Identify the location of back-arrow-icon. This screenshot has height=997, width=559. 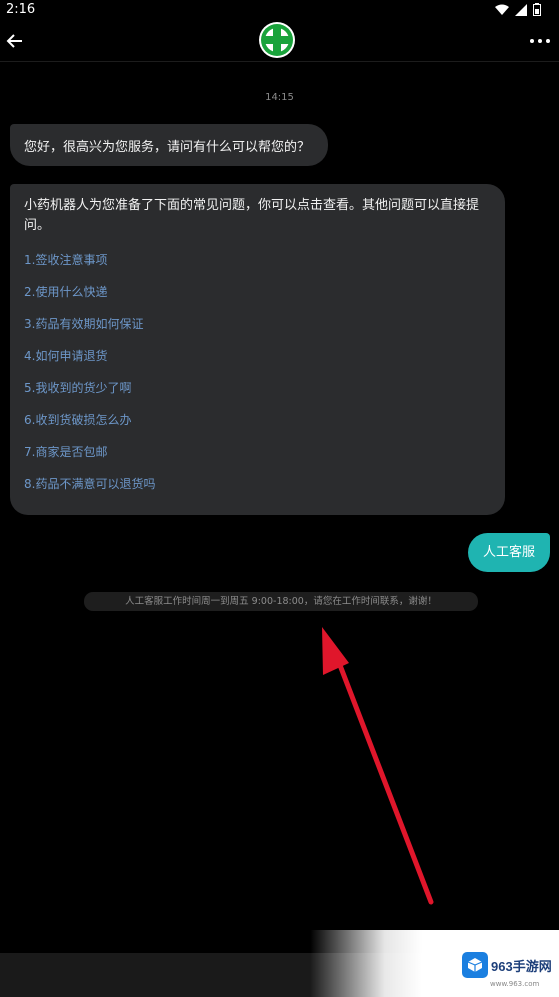
(14, 41).